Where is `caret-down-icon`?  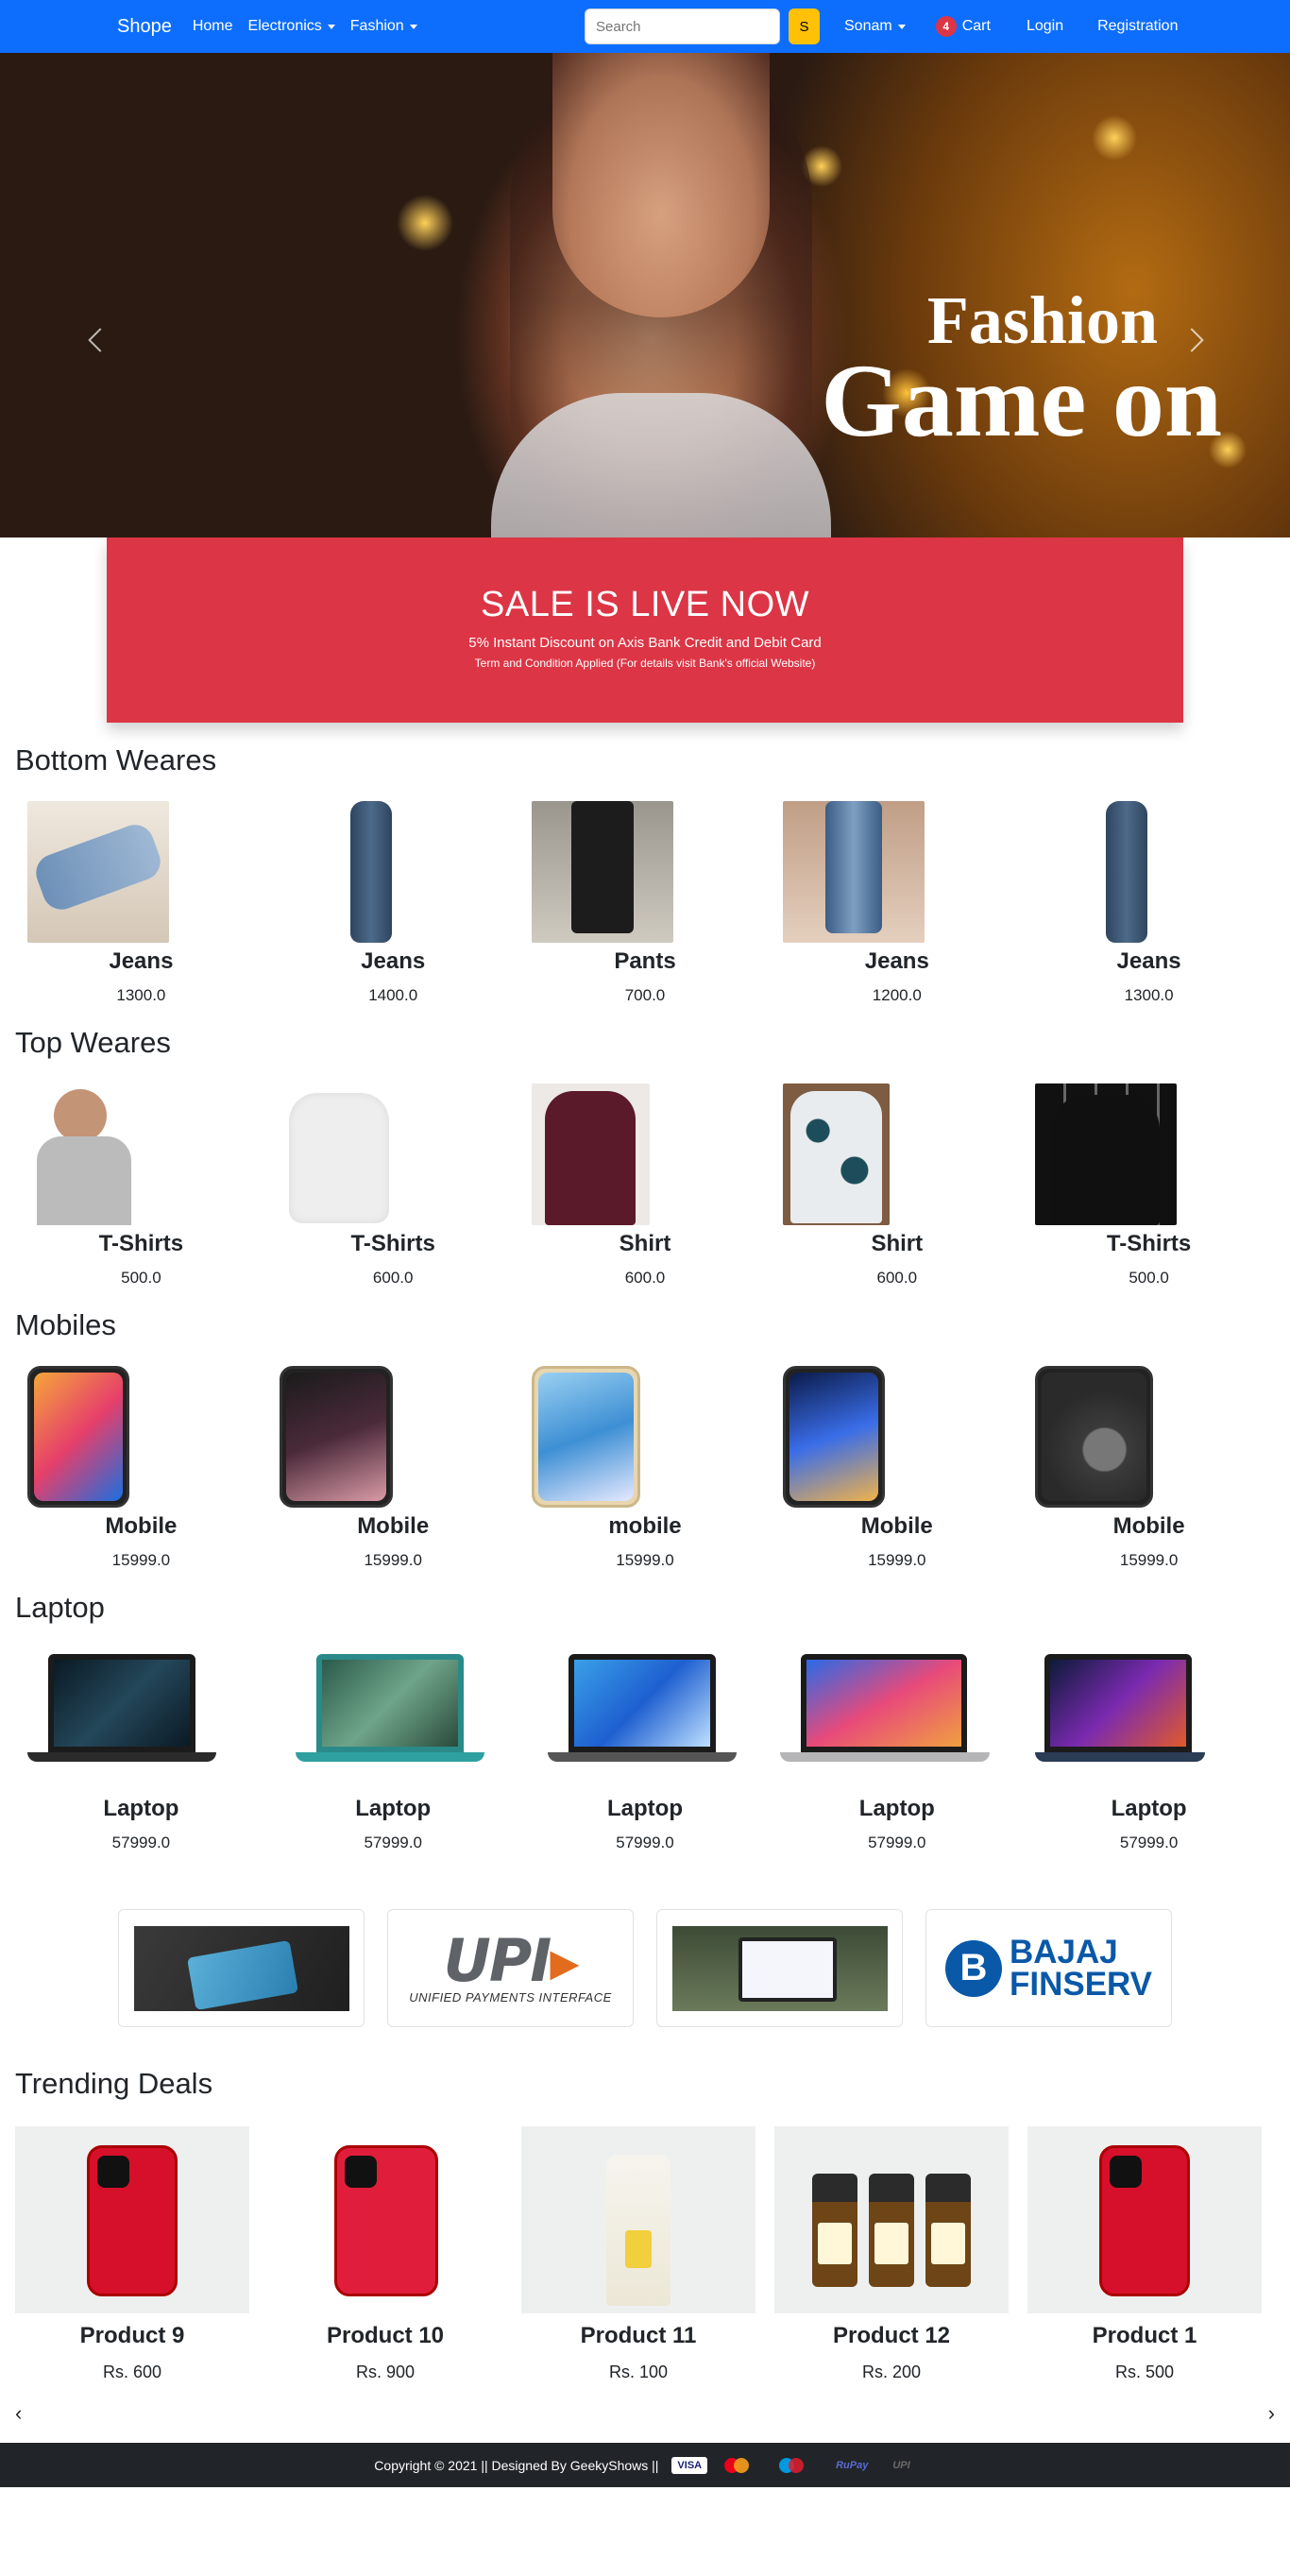
caret-down-icon is located at coordinates (413, 27).